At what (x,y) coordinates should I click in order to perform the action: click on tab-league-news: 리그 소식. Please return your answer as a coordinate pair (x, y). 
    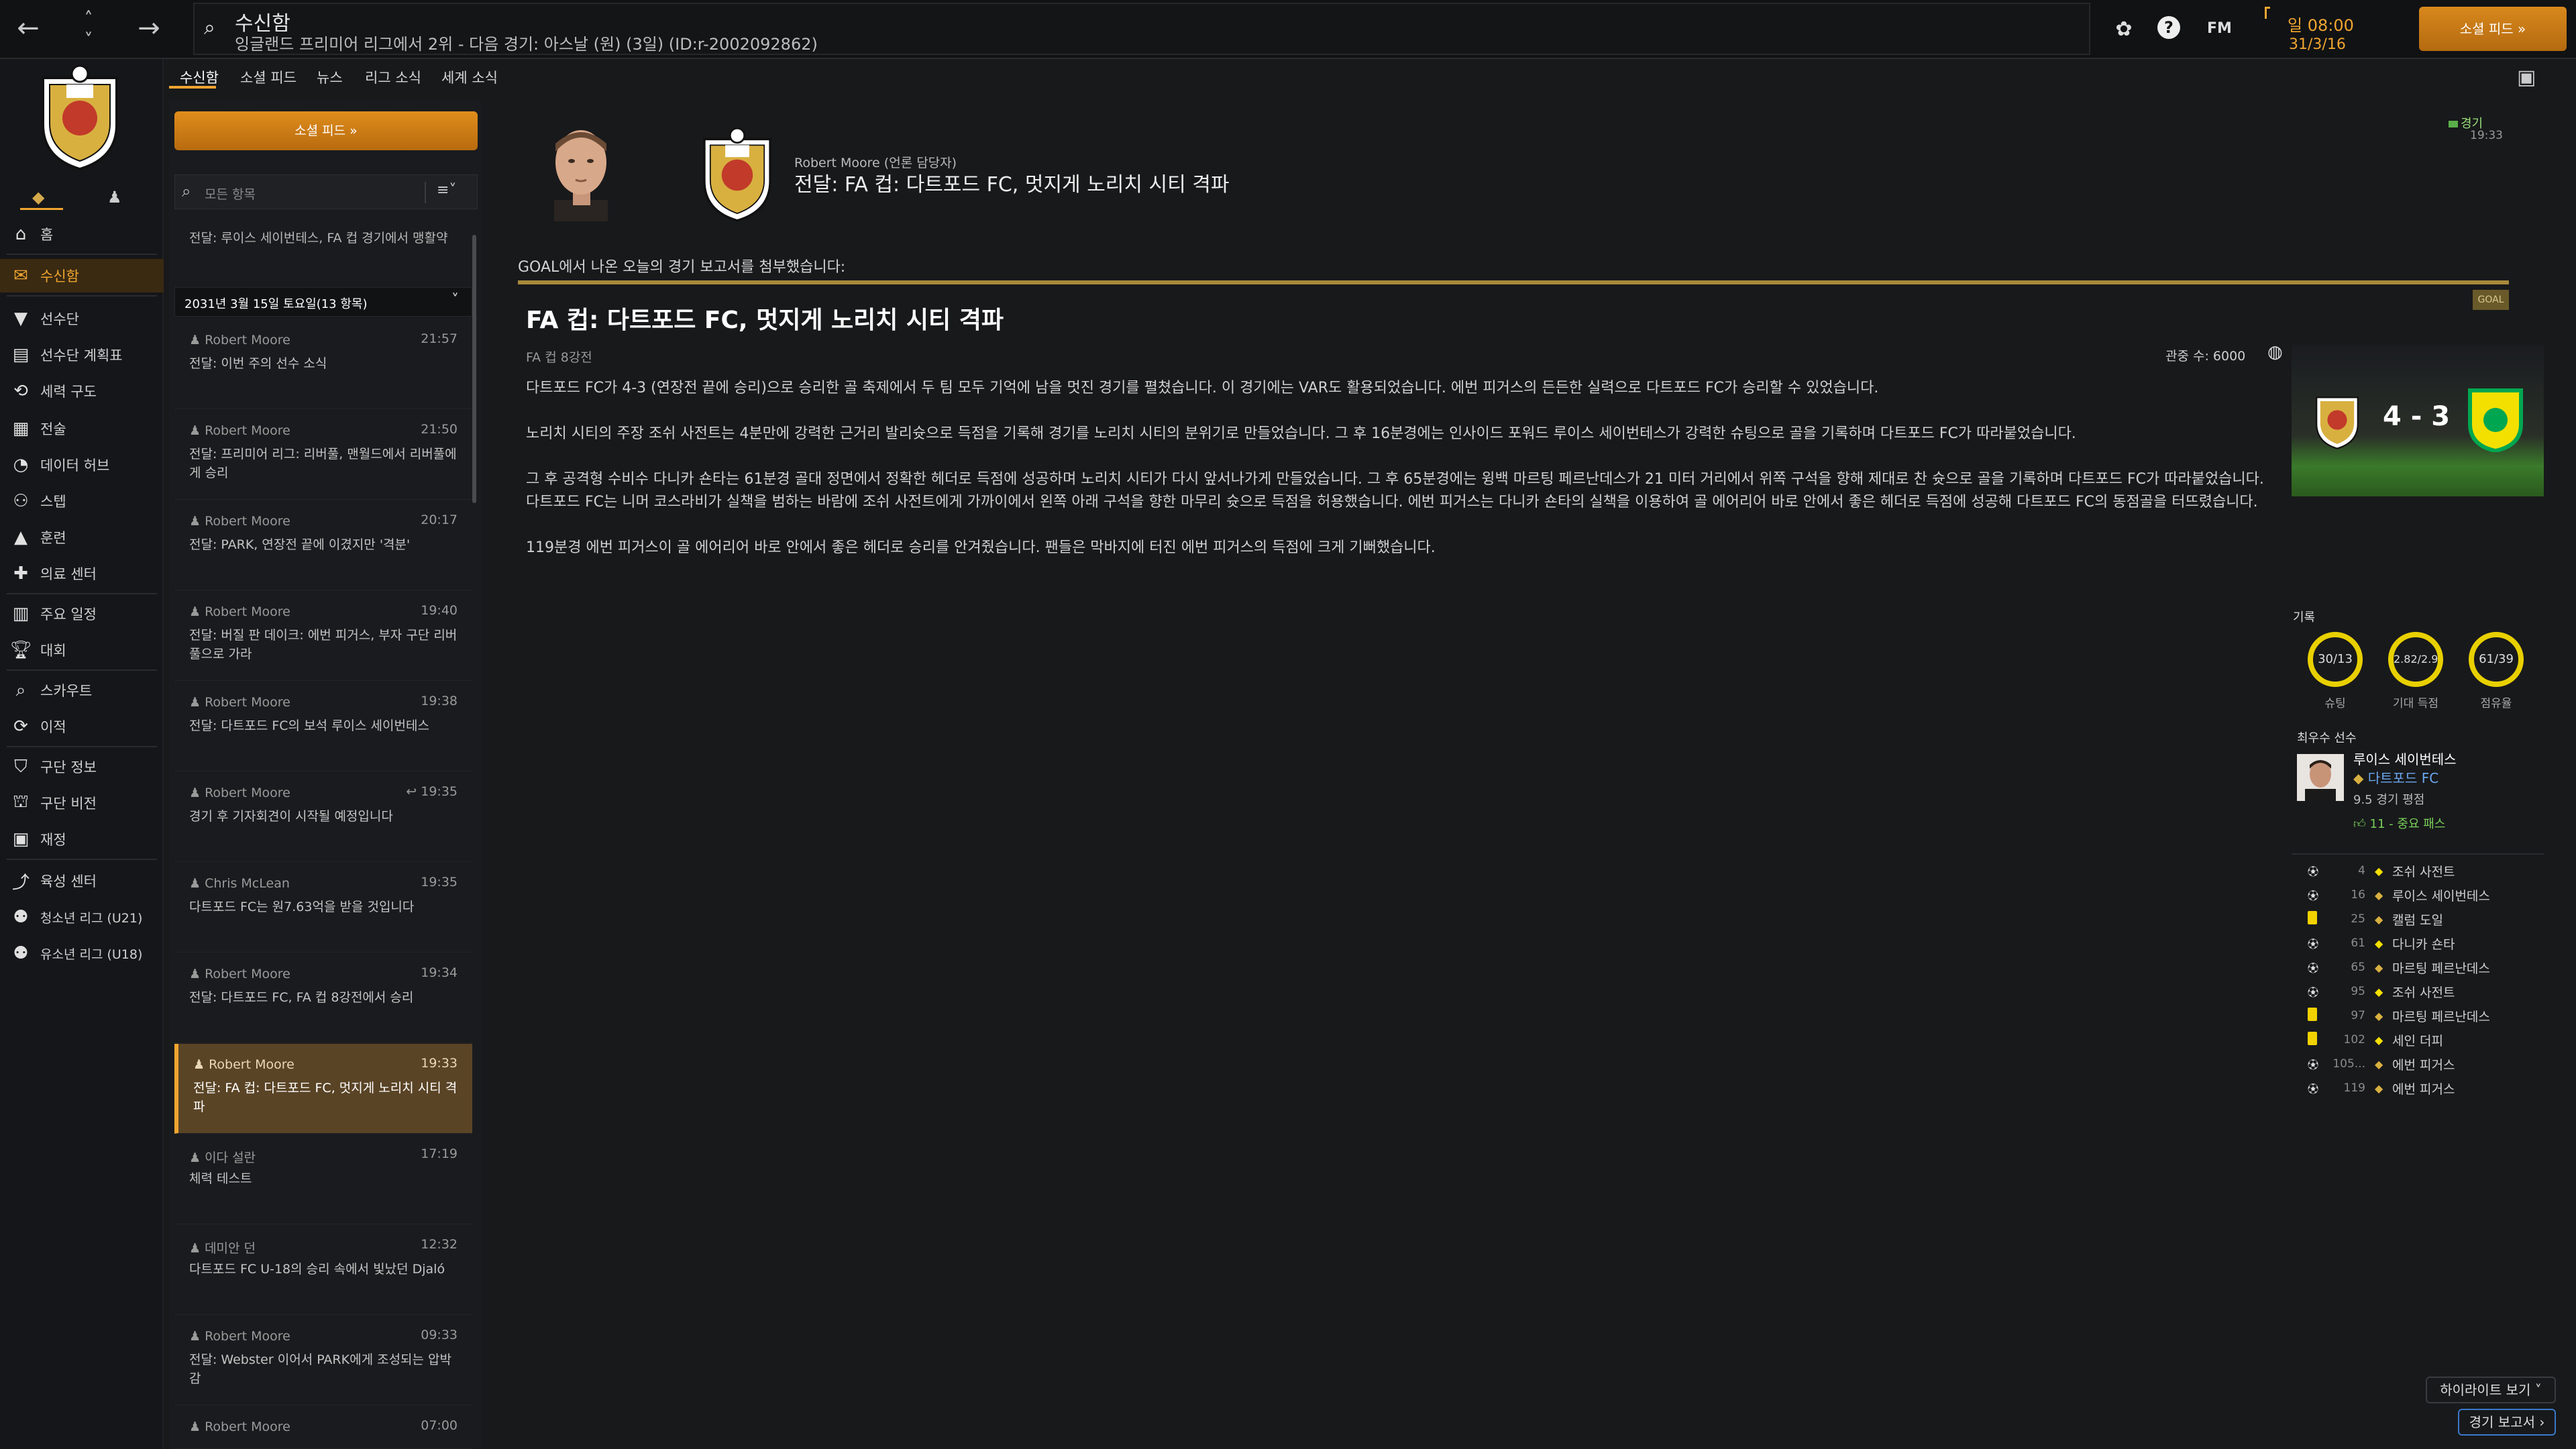
    Looking at the image, I should click on (393, 77).